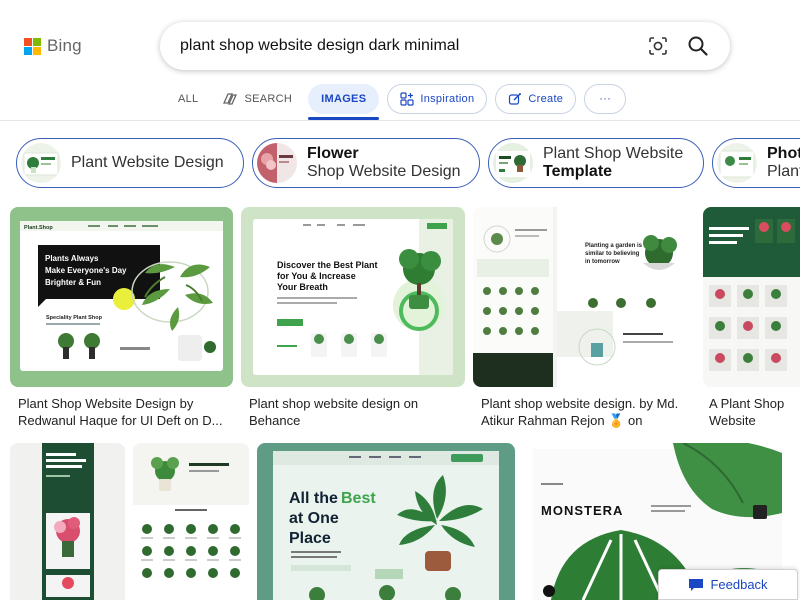 Image resolution: width=800 pixels, height=600 pixels. I want to click on related-chip-plant-website-design: Plant Website Design, so click(130, 163).